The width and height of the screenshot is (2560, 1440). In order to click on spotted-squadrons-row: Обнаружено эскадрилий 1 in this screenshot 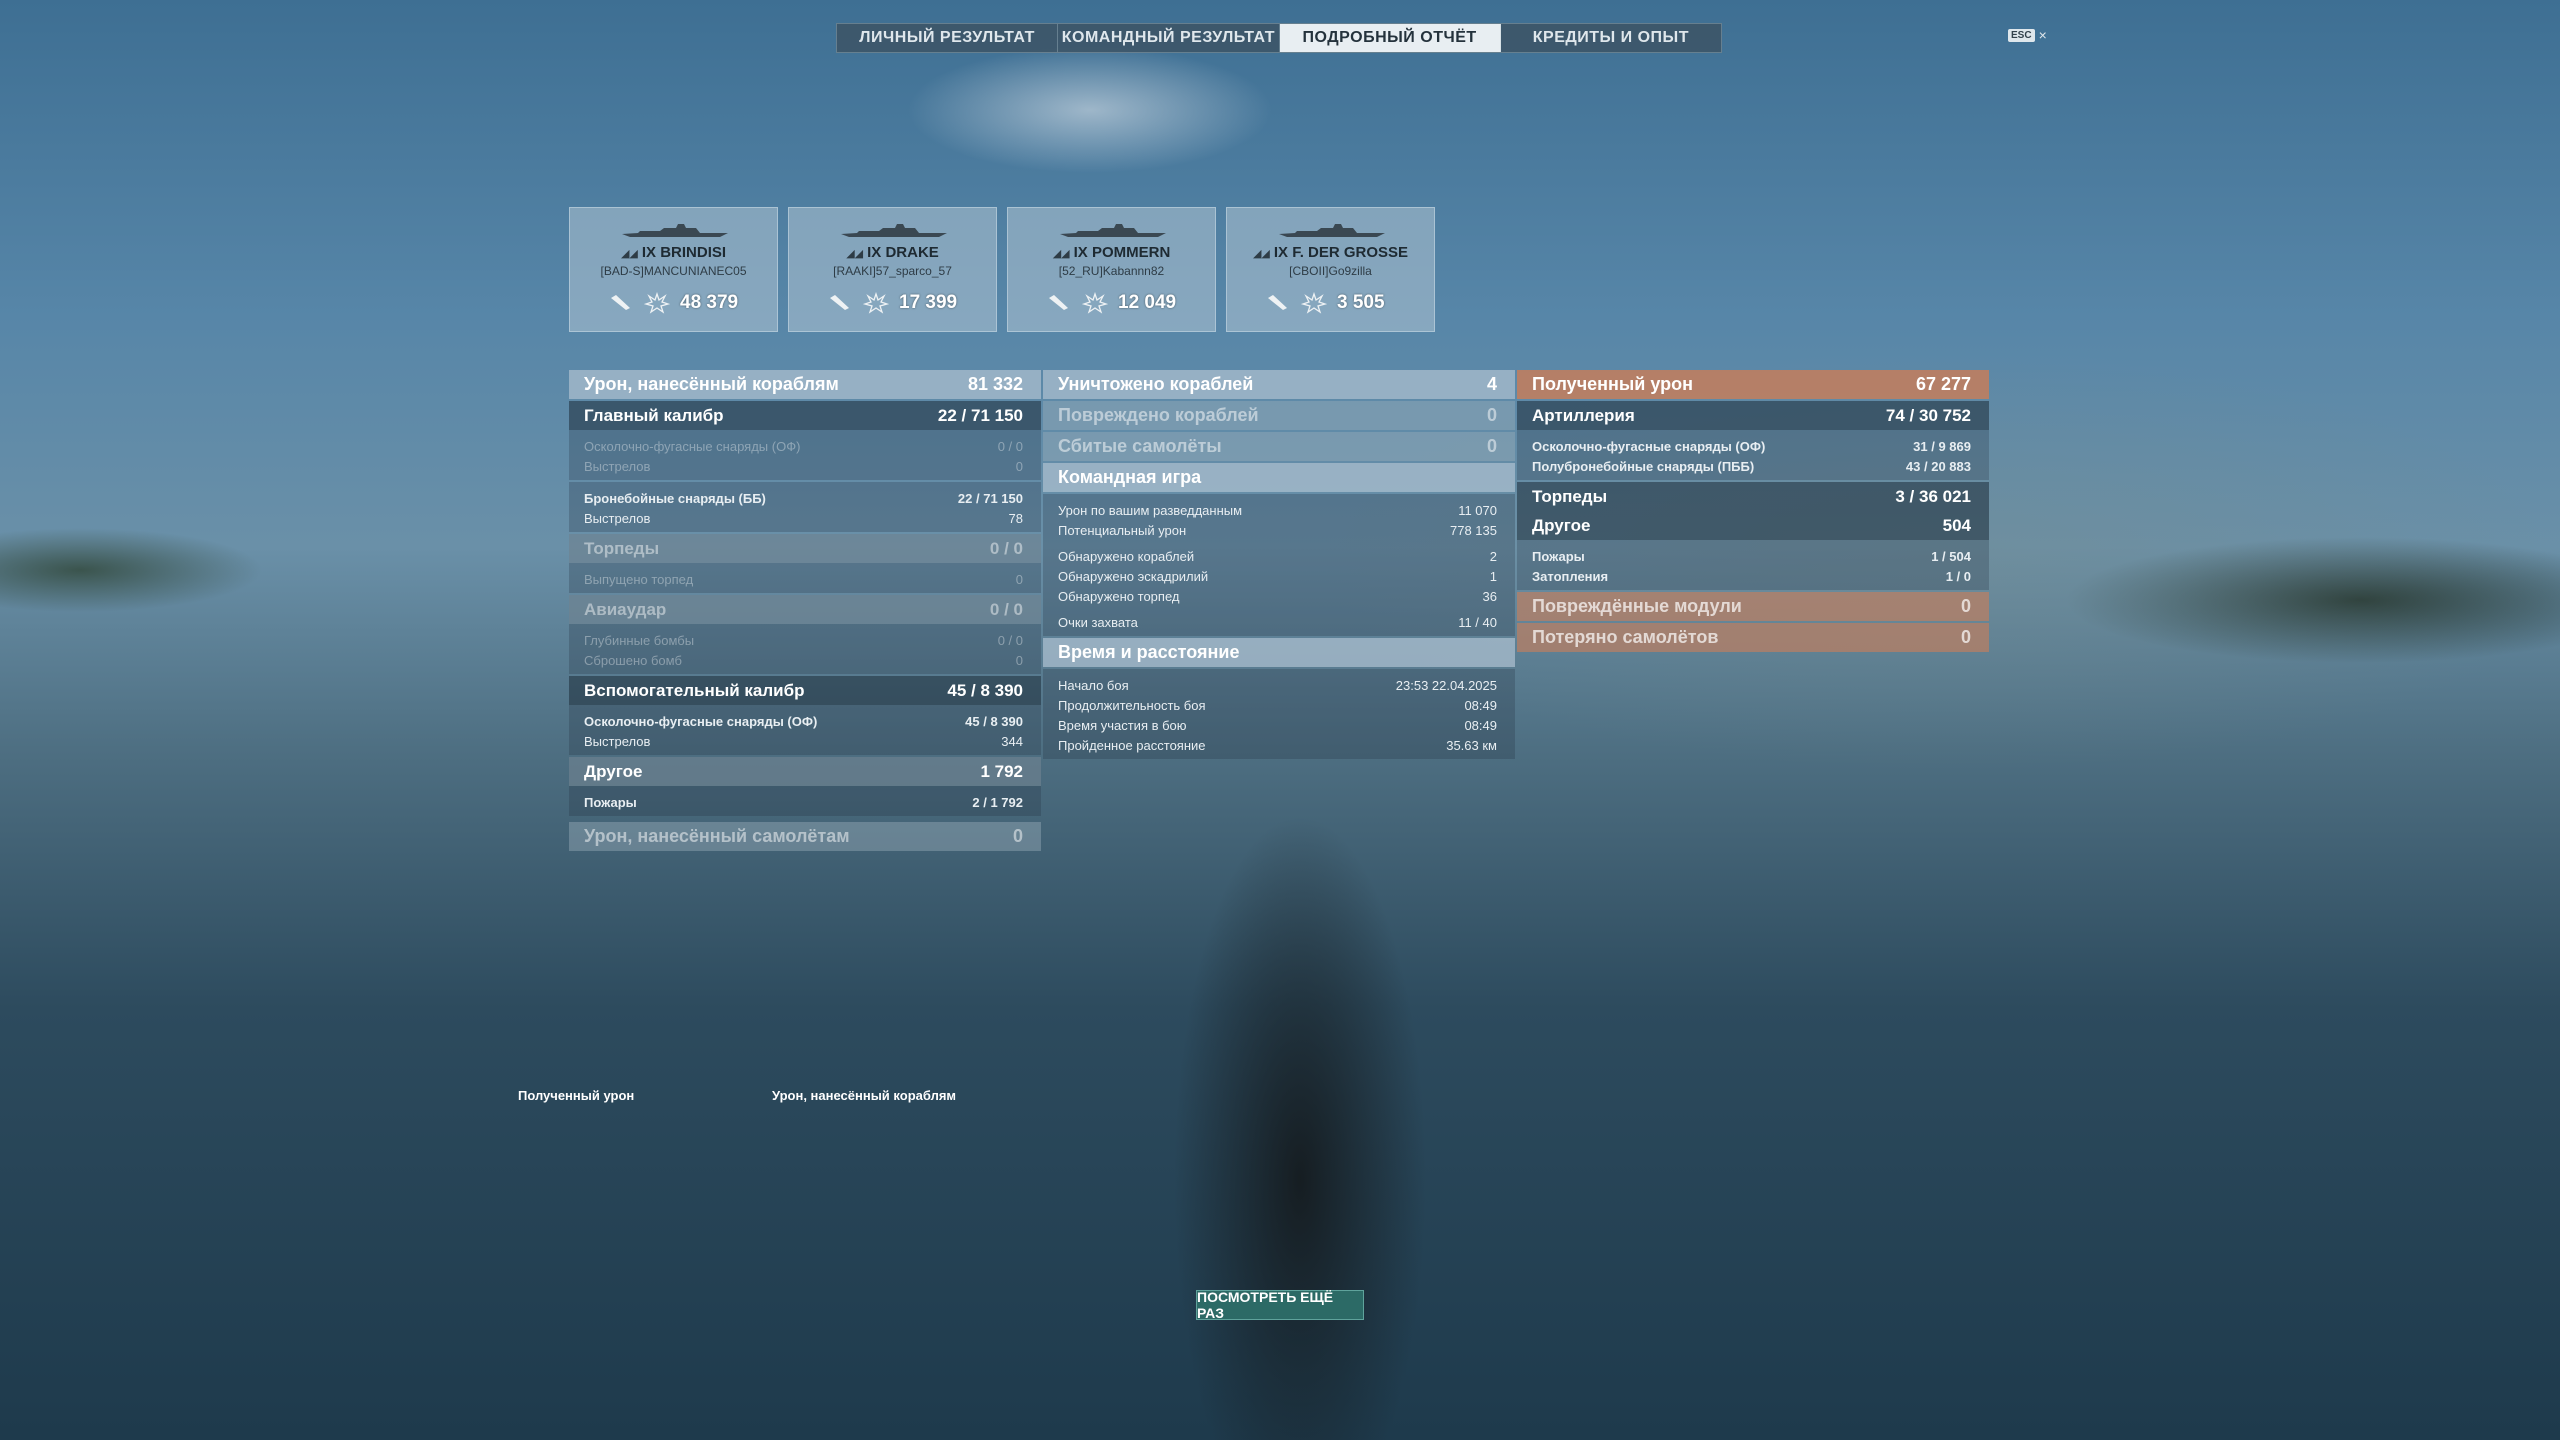, I will do `click(1277, 576)`.